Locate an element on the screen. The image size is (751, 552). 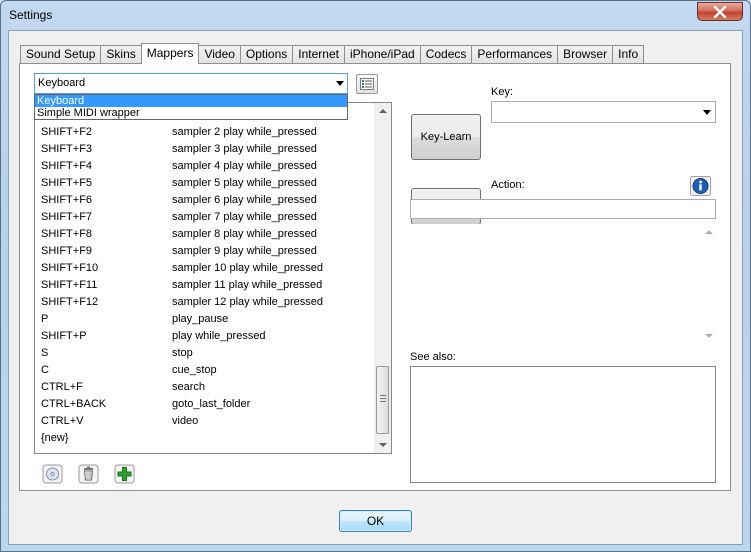
mapping-action: sampler 7 play while_pressed is located at coordinates (244, 217).